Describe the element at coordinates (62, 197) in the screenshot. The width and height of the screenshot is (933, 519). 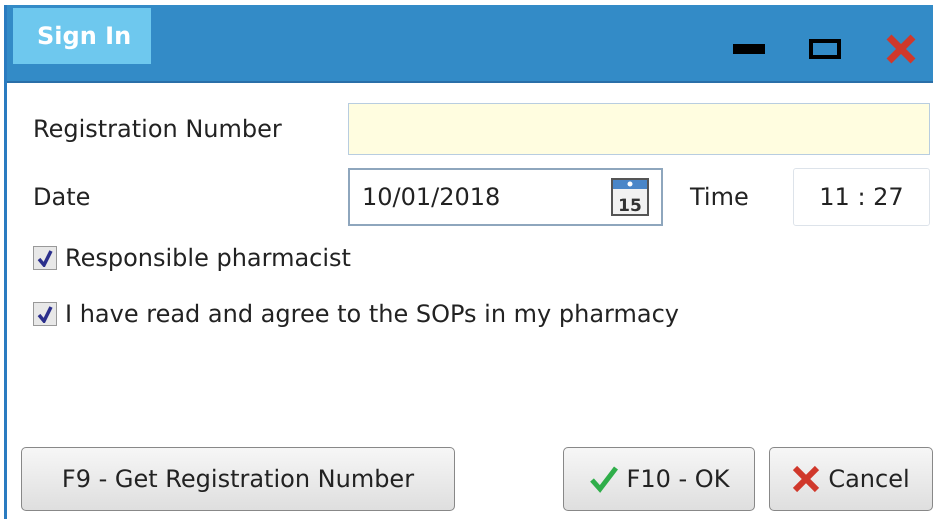
I see `field-label: Date` at that location.